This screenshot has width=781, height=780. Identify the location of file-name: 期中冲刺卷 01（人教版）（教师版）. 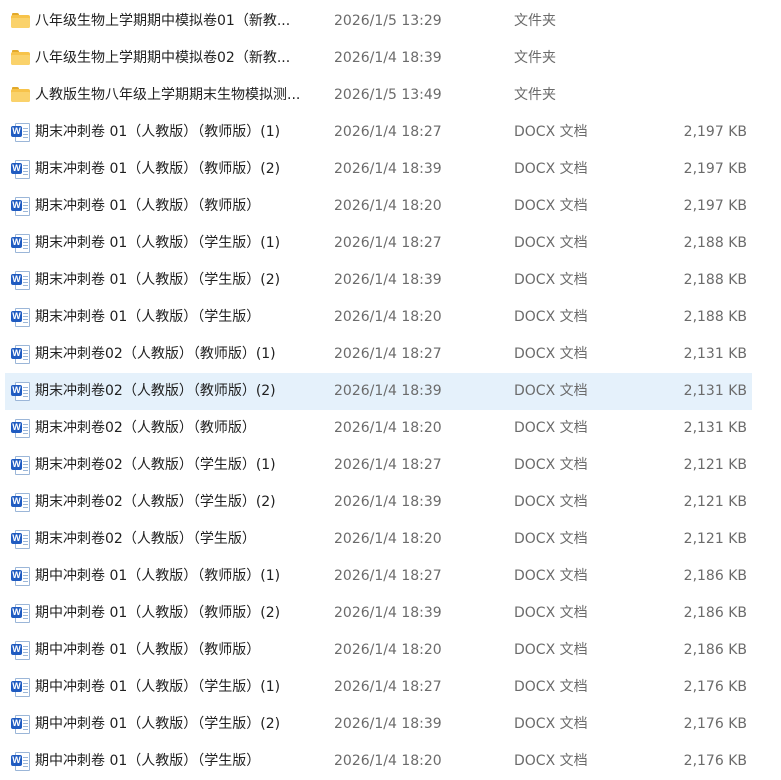
(148, 650).